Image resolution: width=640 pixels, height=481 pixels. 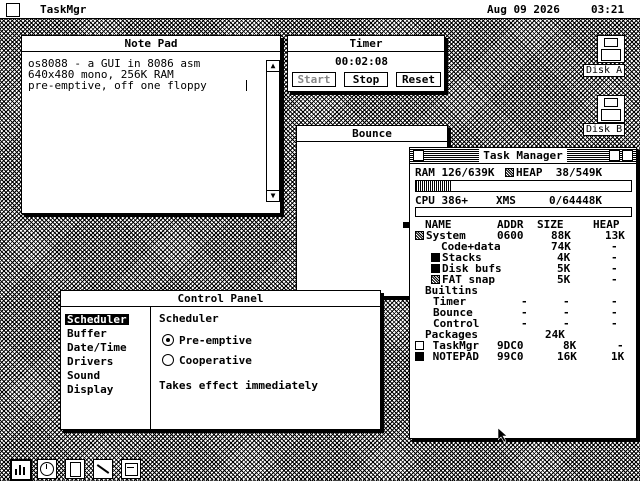 I want to click on radio-preemptive-label: Pre-emptive, so click(x=215, y=340).